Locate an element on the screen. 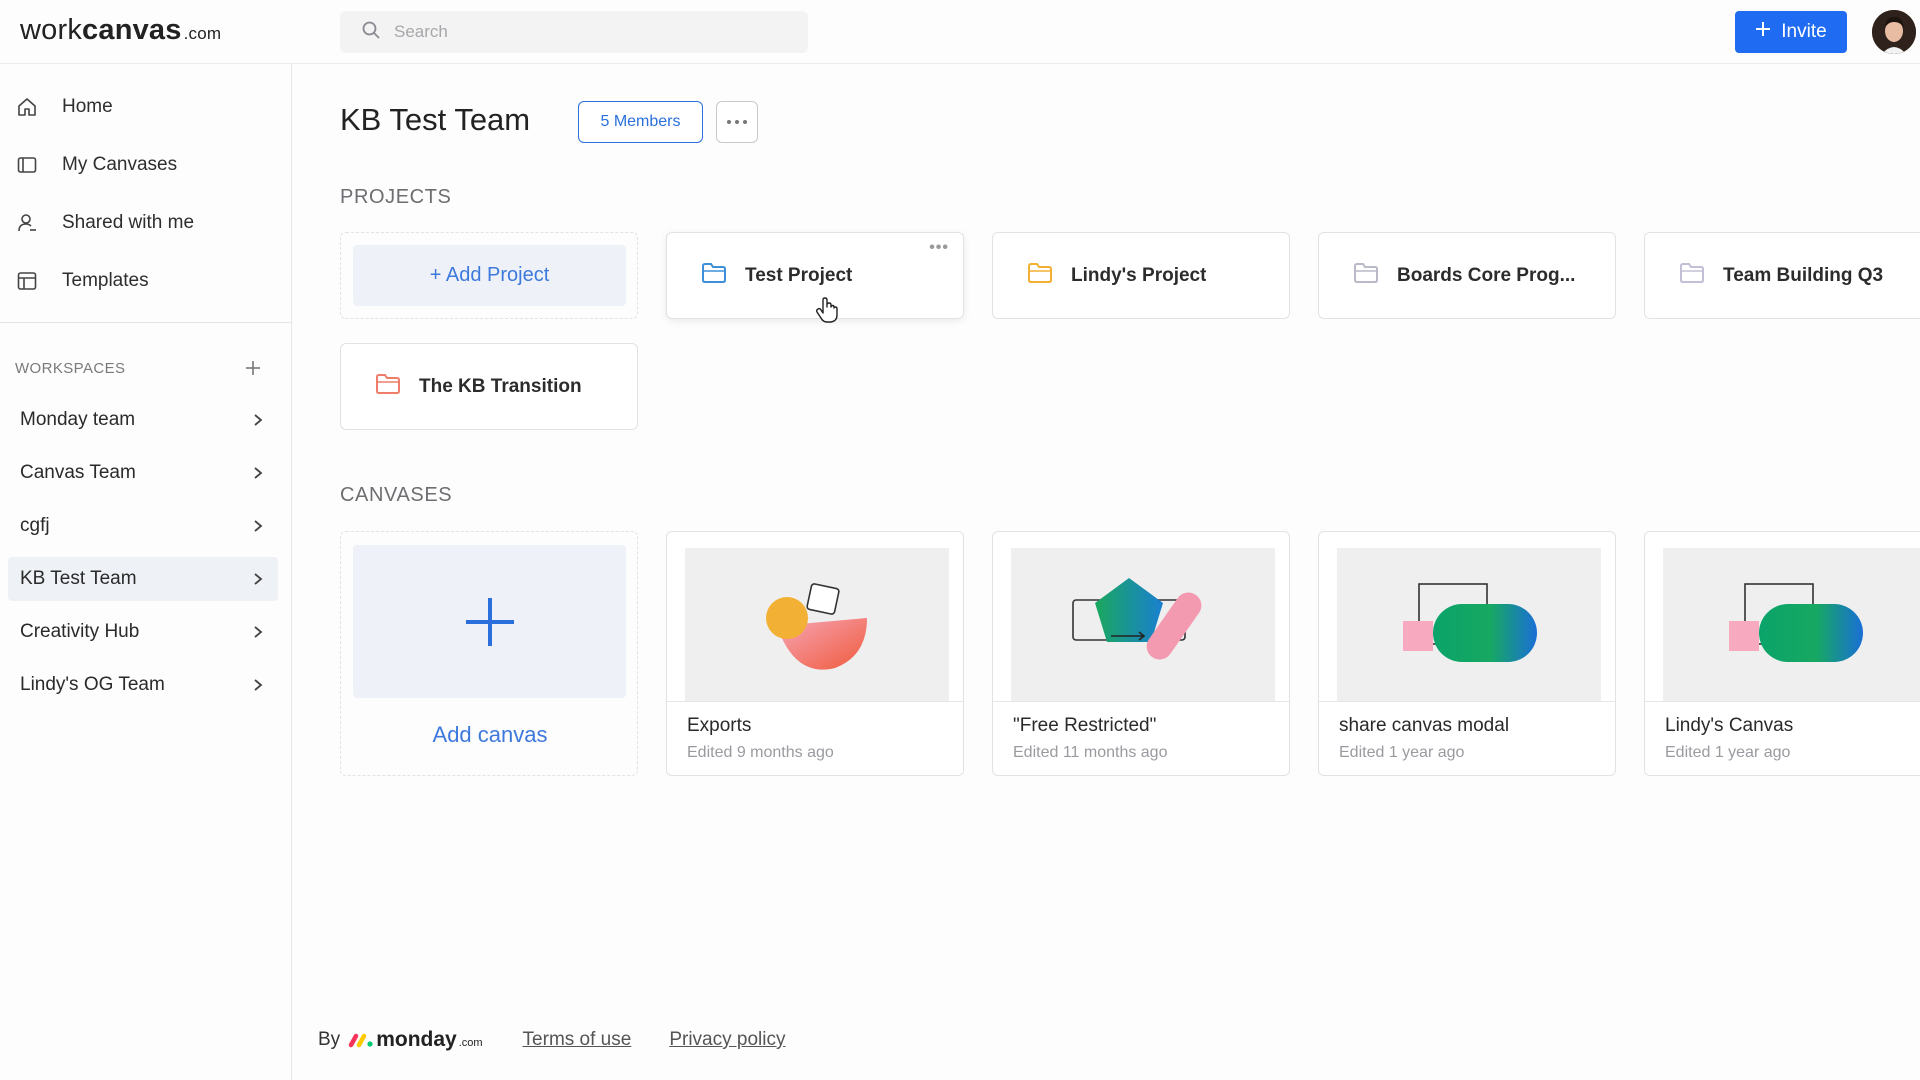  canvas-name: share canvas modal is located at coordinates (1424, 725).